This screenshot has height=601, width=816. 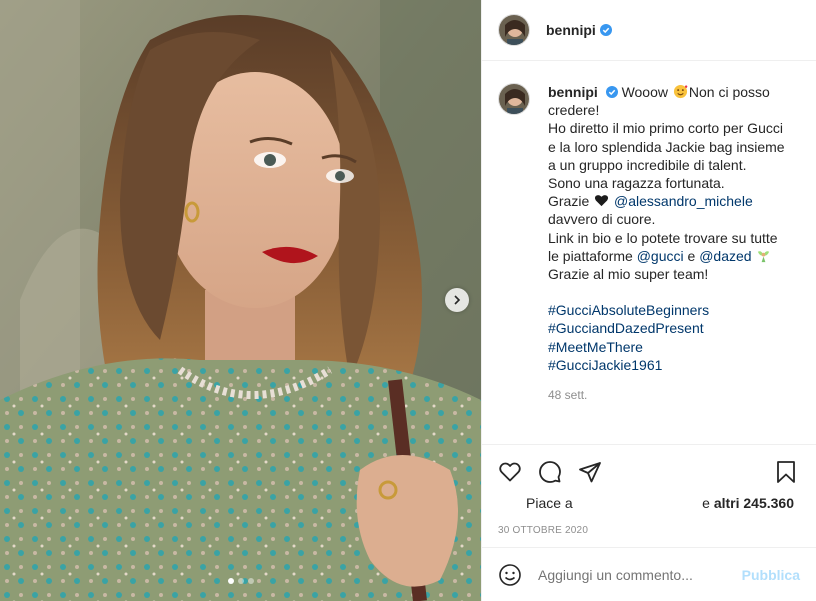 I want to click on paper-plane-icon, so click(x=590, y=472).